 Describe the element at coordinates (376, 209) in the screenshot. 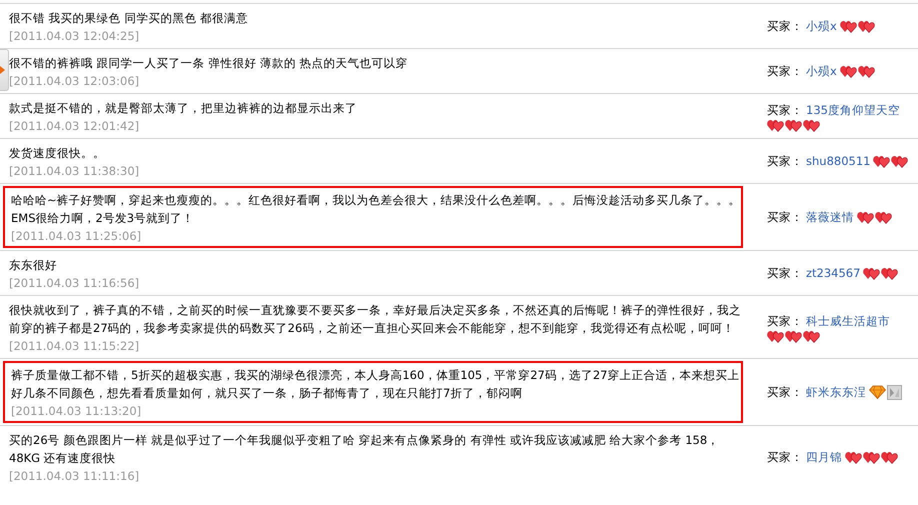

I see `review-text: 哈哈哈~裤子好赞啊，穿起来也瘦瘦的。。。红色很好看啊，我以为色差会很大，结果没什么色差啊。。。后悔没趁活动多买几条了。。。EMS很给力啊，2号发3号就到了！` at that location.